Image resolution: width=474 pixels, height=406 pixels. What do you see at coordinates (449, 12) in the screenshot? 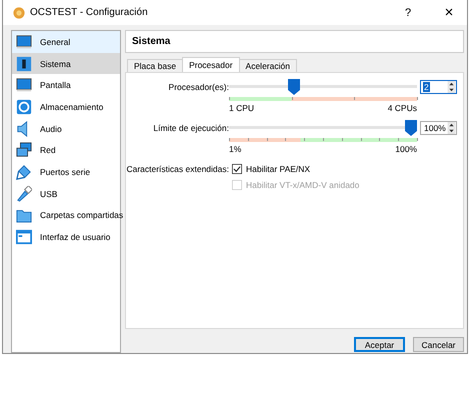
I see `close-button: ×` at bounding box center [449, 12].